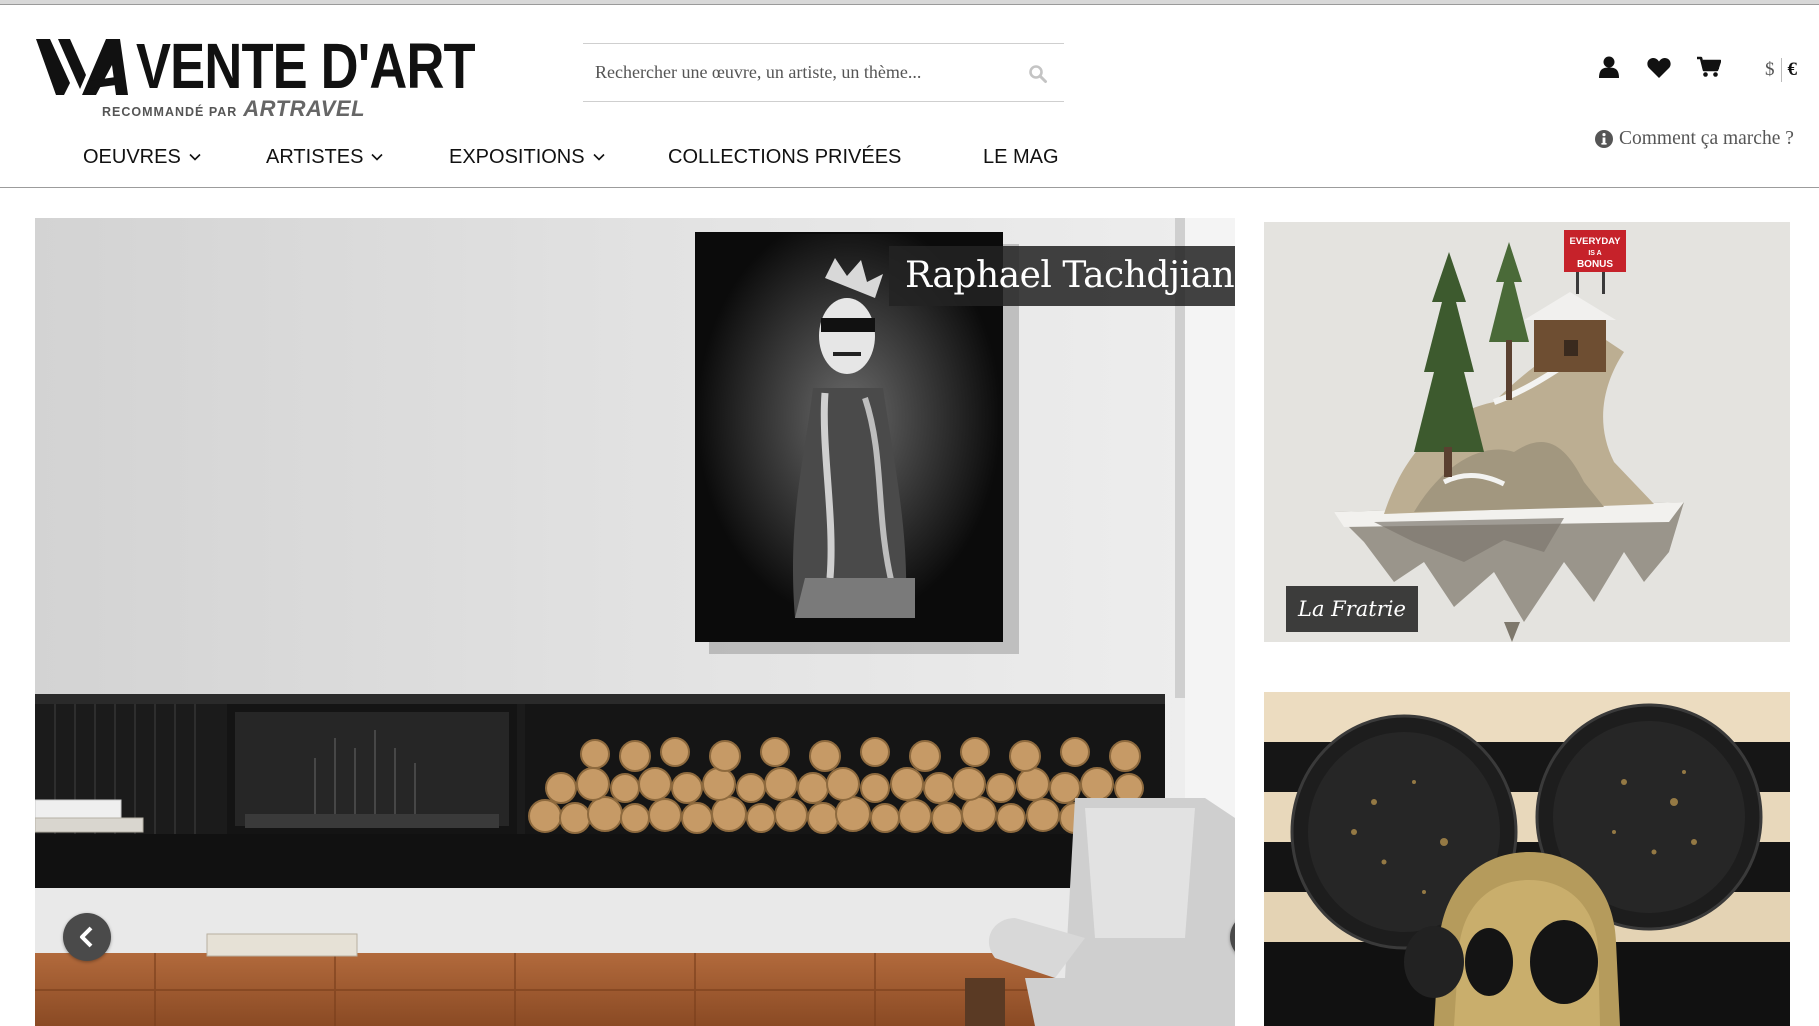 The image size is (1819, 1026). Describe the element at coordinates (1609, 67) in the screenshot. I see `user-icon` at that location.